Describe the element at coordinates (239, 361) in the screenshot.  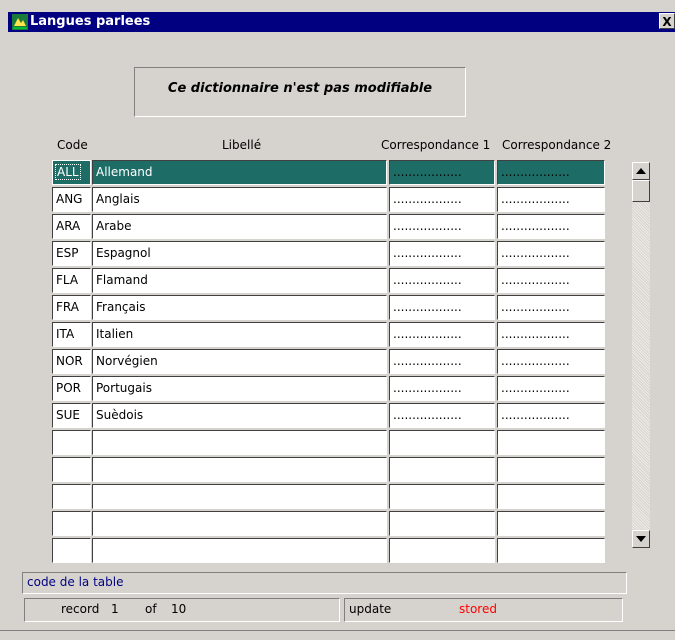
I see `libelle-cell: Norvégien` at that location.